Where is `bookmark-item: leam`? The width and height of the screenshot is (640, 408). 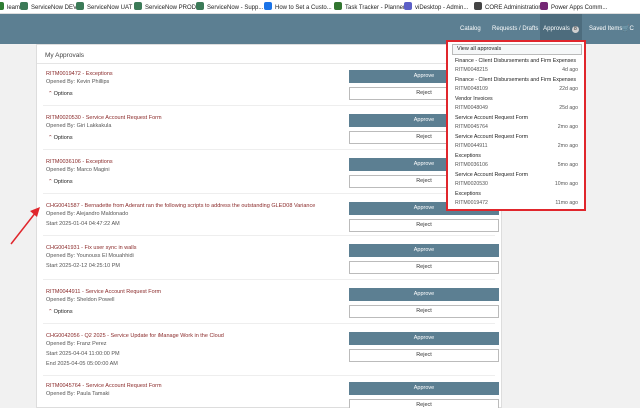
bookmark-item: leam is located at coordinates (10, 7).